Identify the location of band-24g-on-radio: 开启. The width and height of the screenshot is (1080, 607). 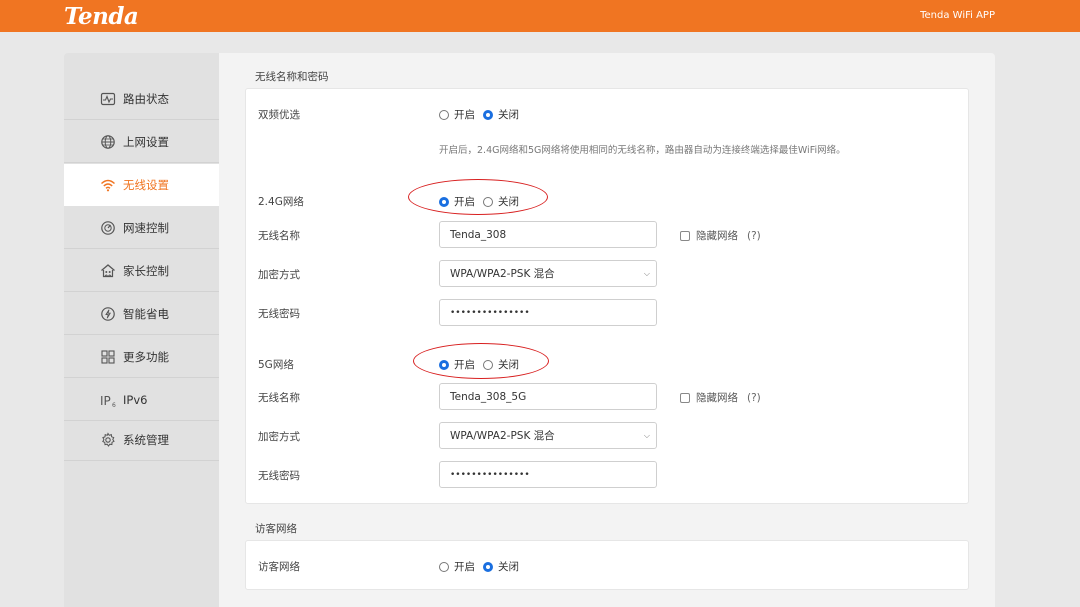
(457, 201).